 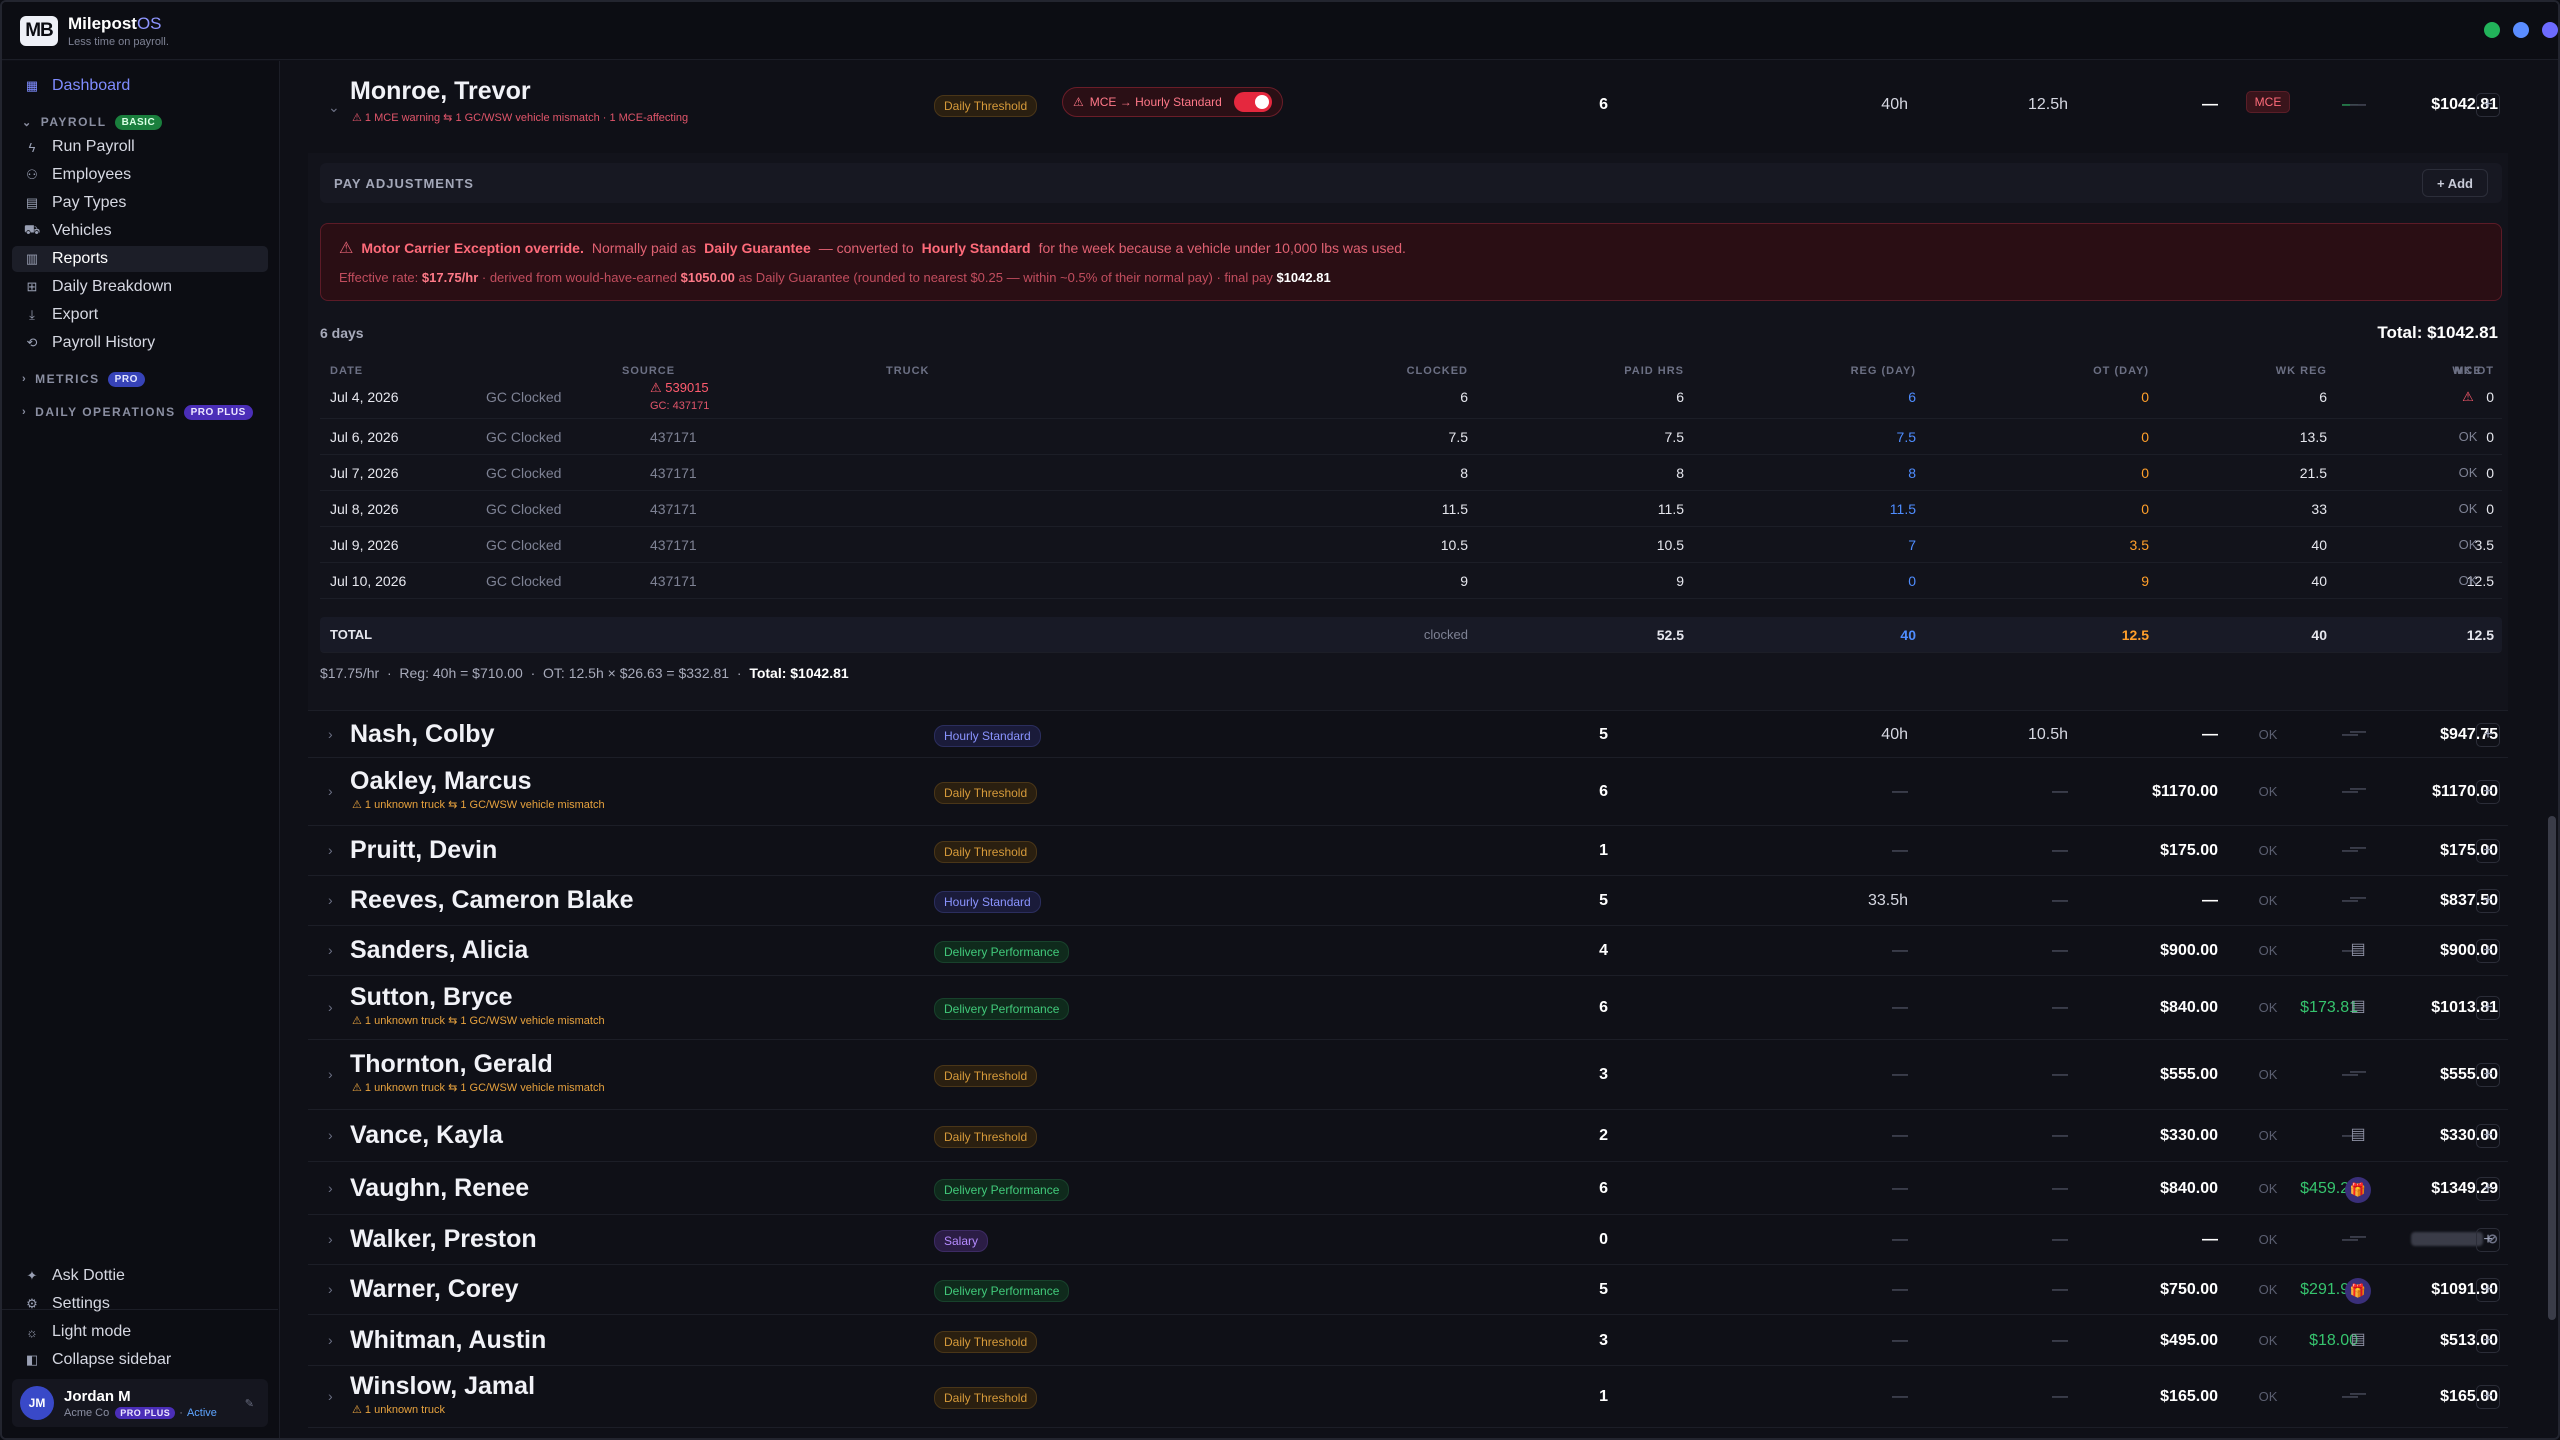 What do you see at coordinates (67, 379) in the screenshot?
I see `section-metrics-label: METRICS` at bounding box center [67, 379].